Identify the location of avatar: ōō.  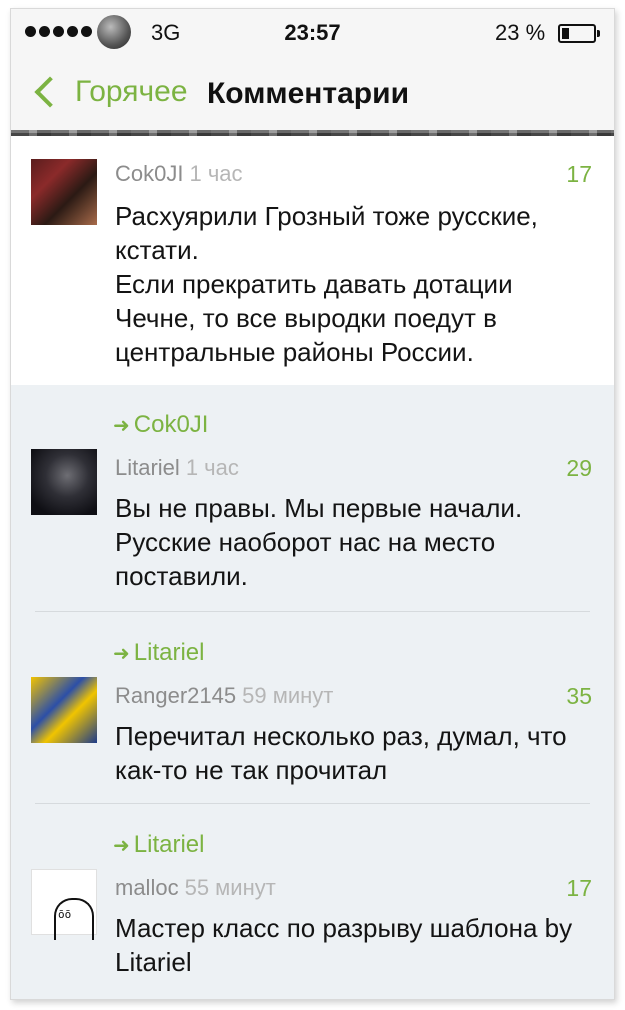
(64, 904).